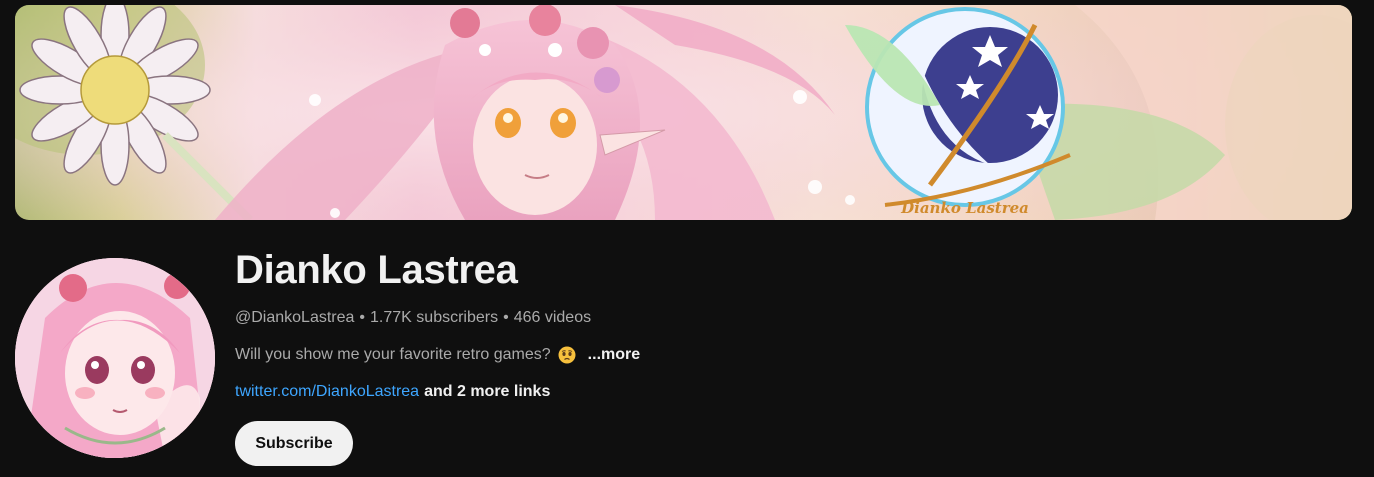 The height and width of the screenshot is (477, 1374). What do you see at coordinates (295, 317) in the screenshot?
I see `channel-handle: @DiankoLastrea` at bounding box center [295, 317].